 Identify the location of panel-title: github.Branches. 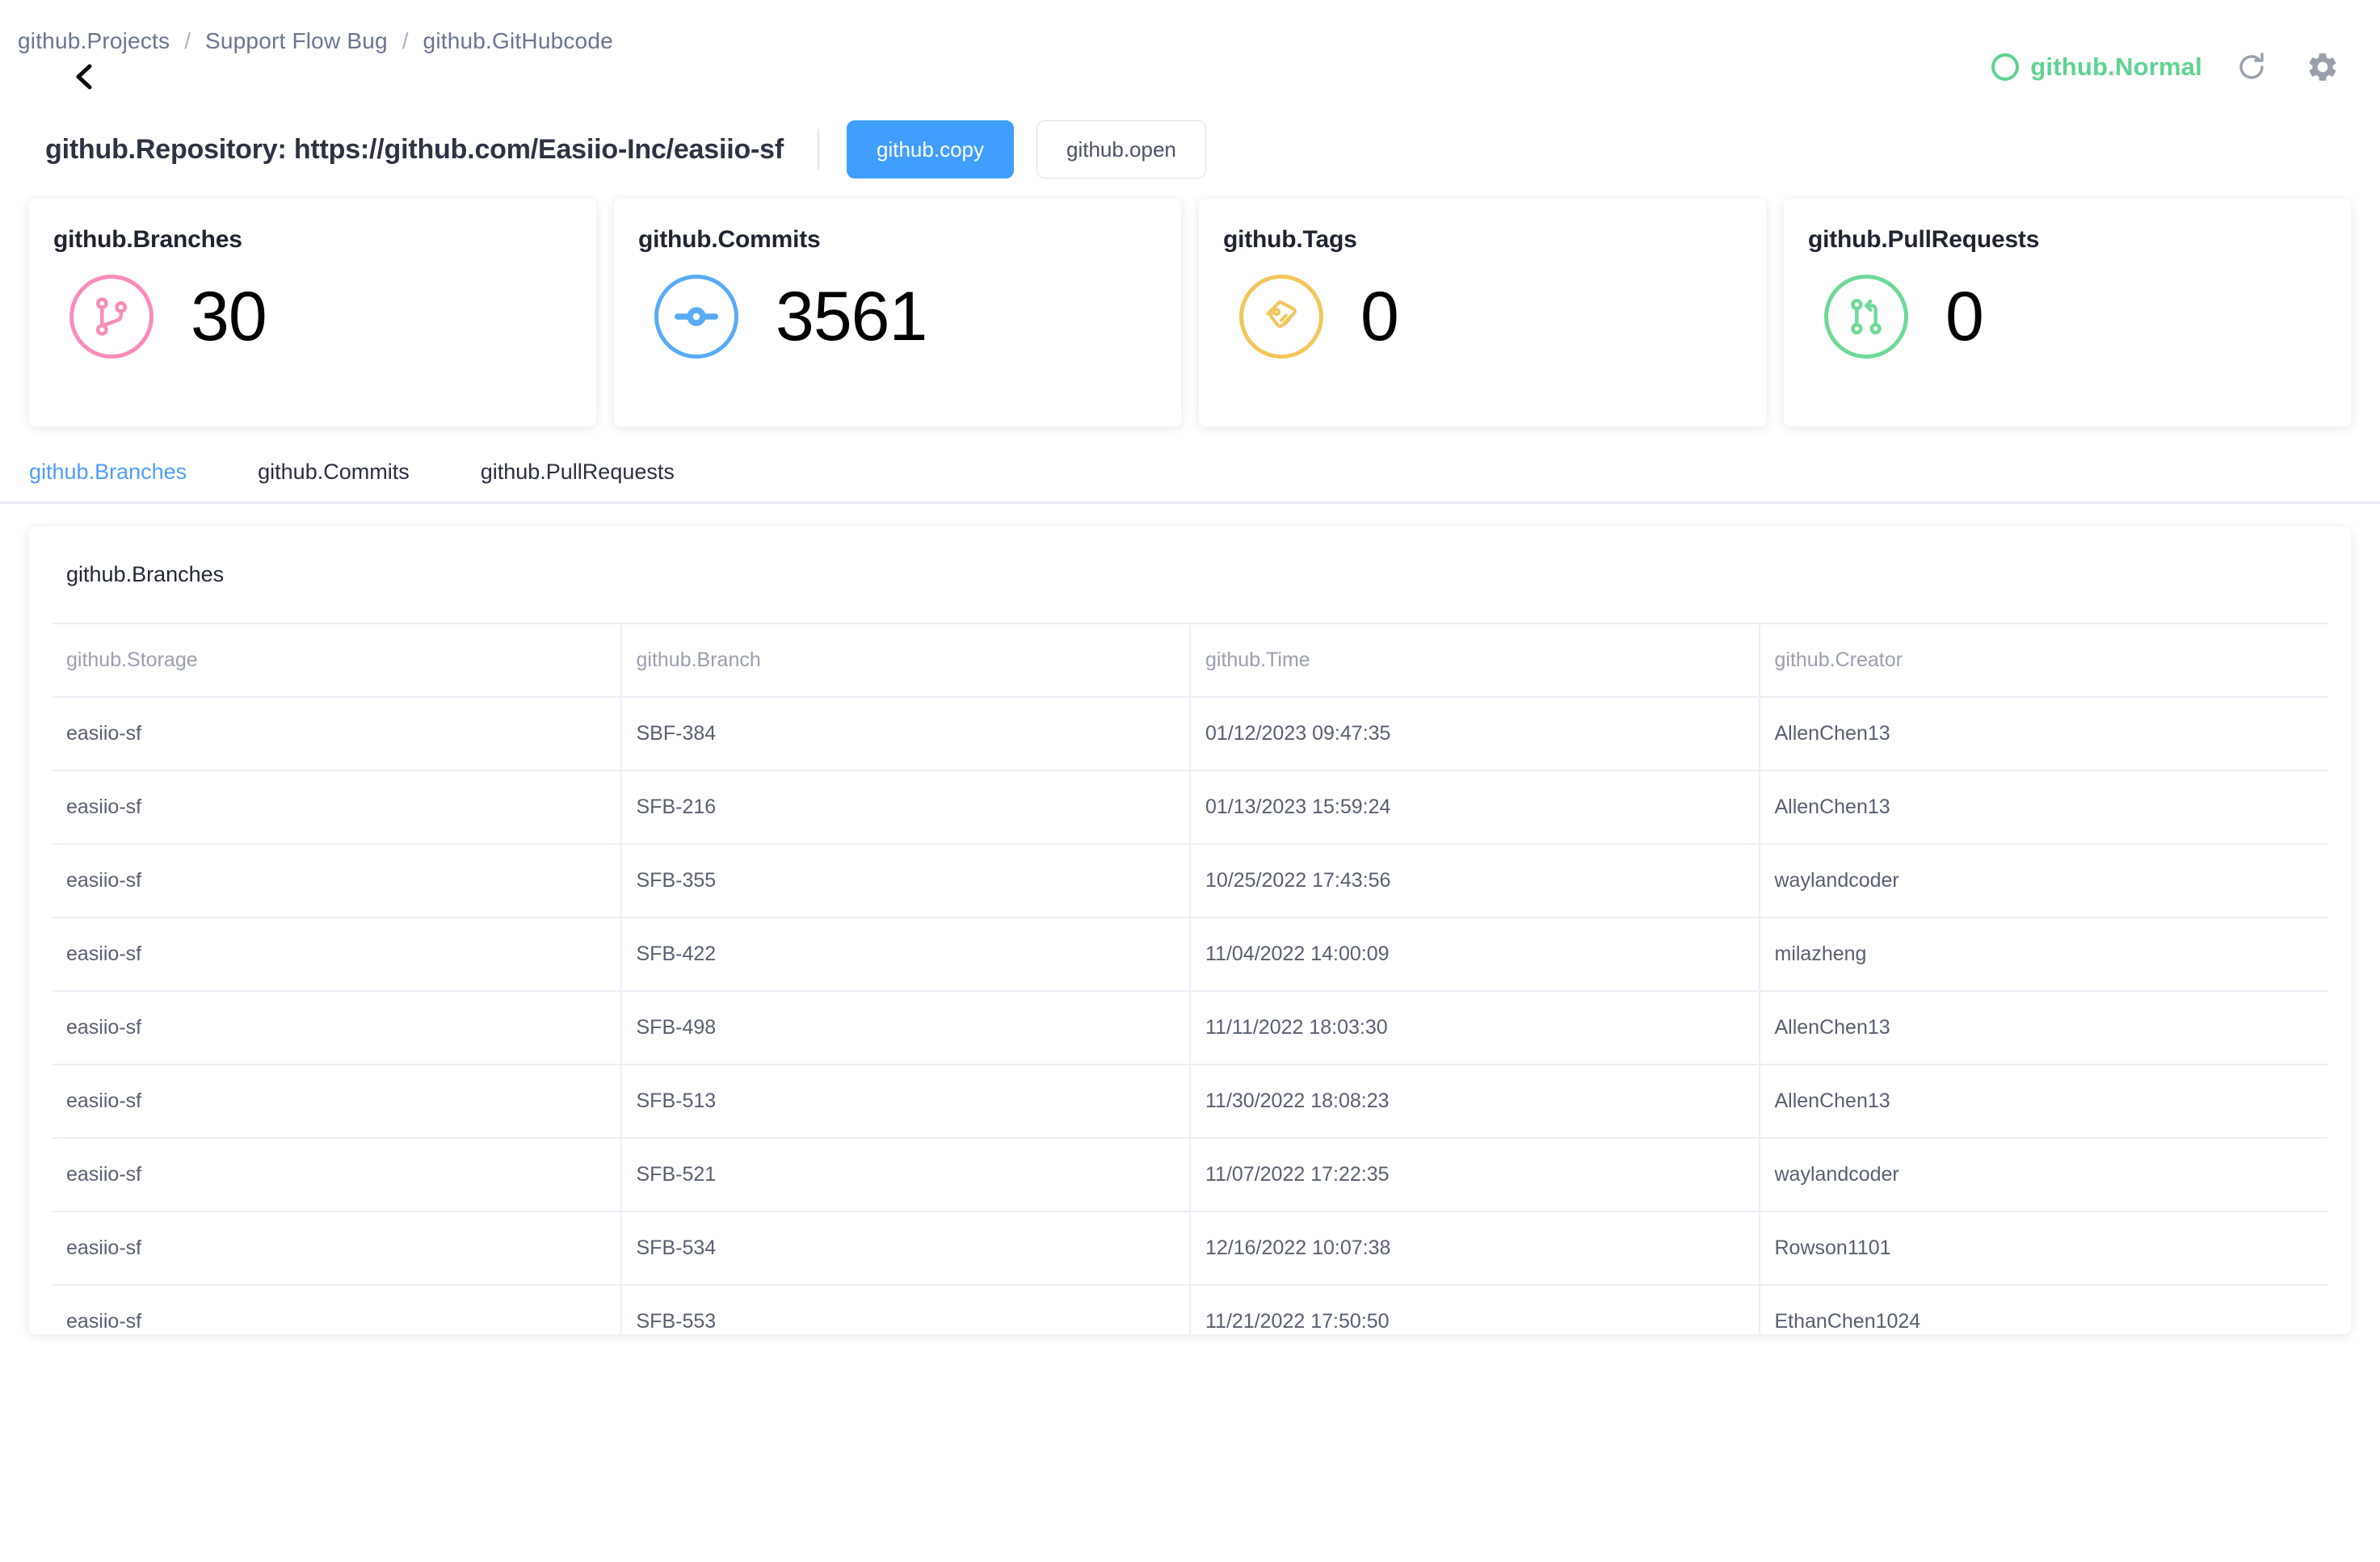
(145, 574).